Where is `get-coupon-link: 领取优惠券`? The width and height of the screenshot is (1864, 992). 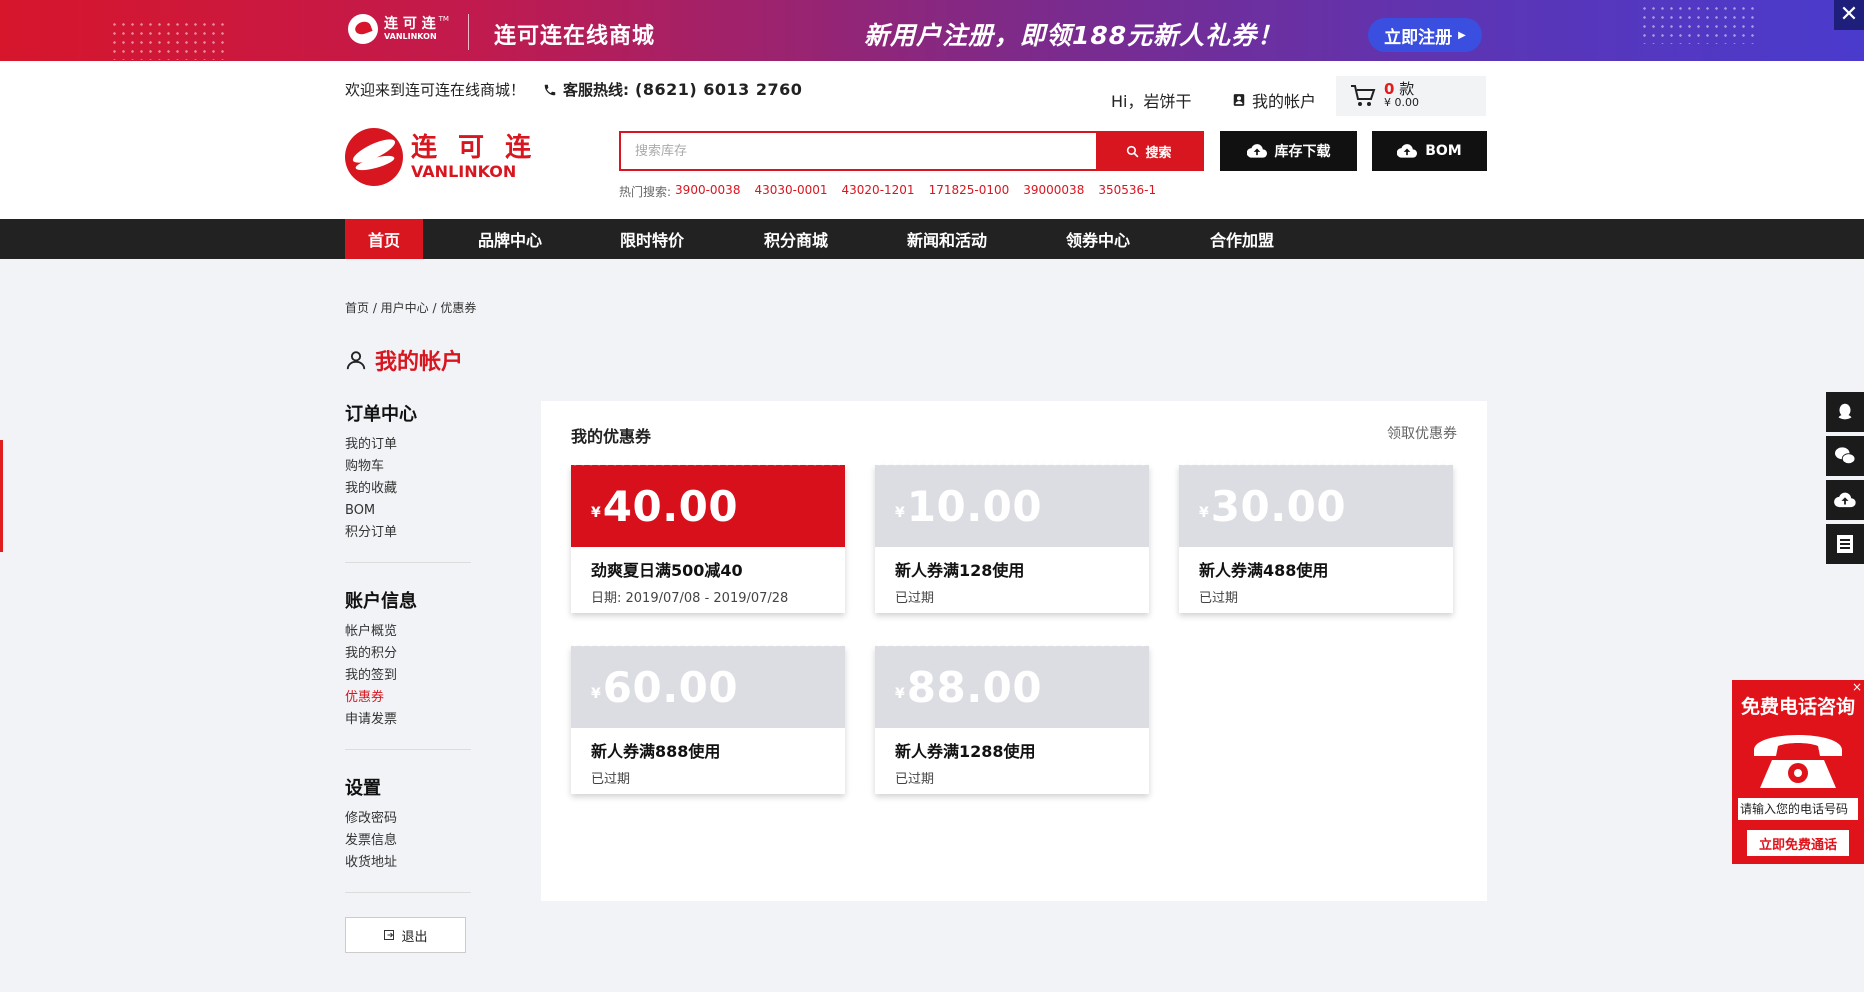
get-coupon-link: 领取优惠券 is located at coordinates (1422, 433).